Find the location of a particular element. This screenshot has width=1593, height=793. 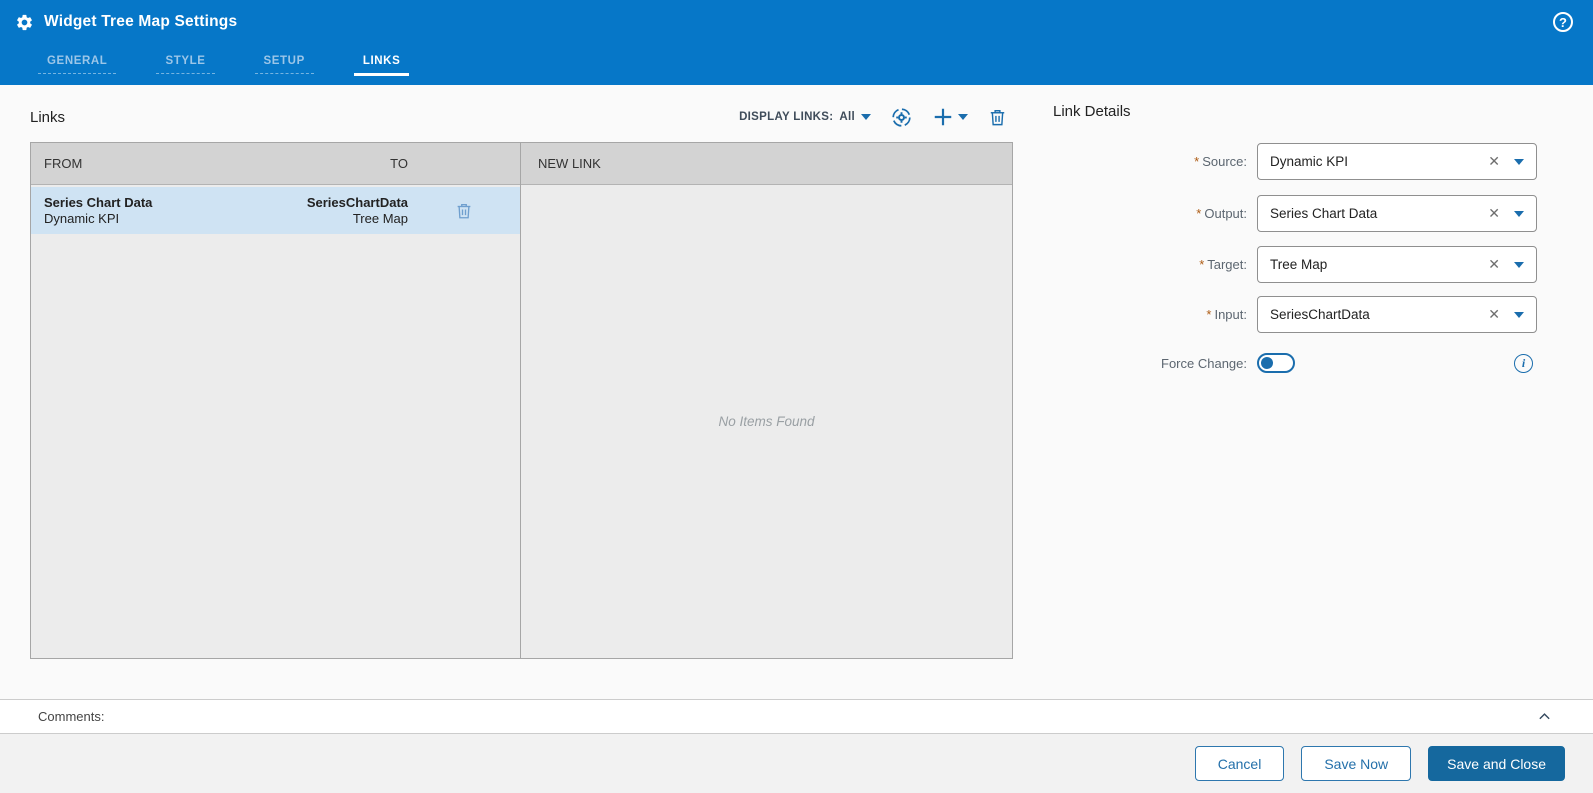

chevron-up-icon is located at coordinates (1544, 717).